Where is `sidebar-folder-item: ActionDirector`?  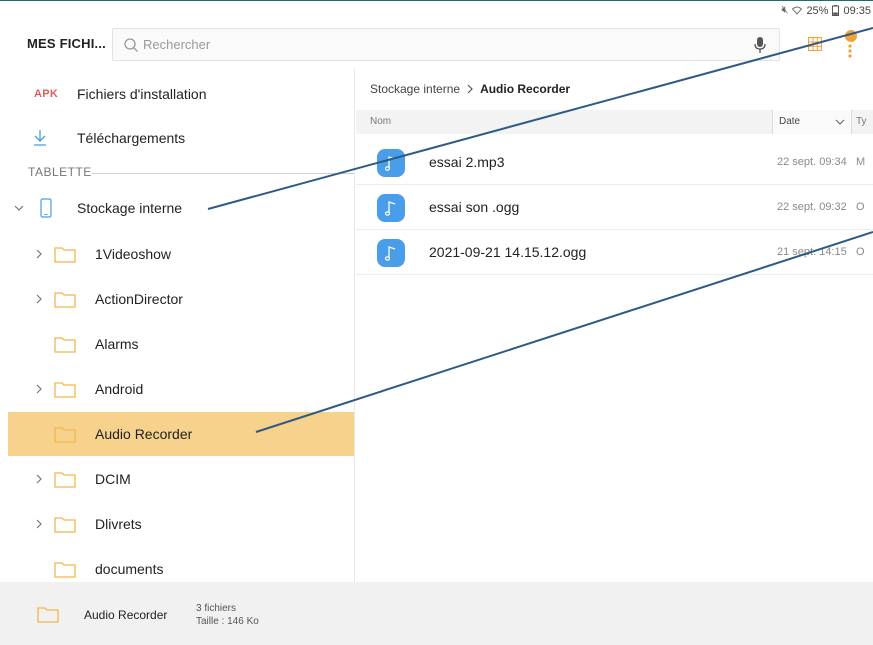 sidebar-folder-item: ActionDirector is located at coordinates (181, 299).